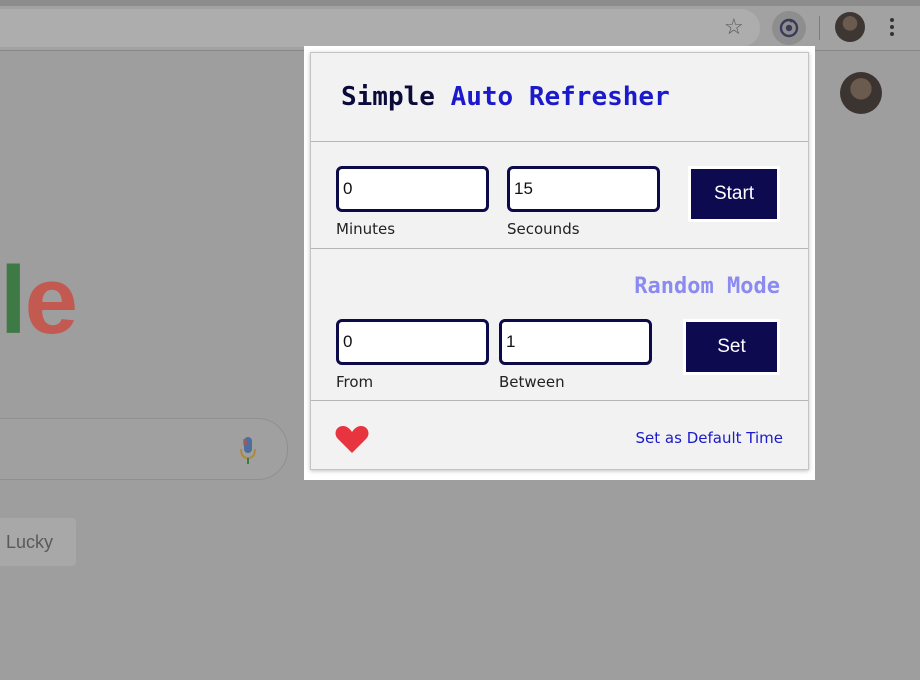  I want to click on divider-middle, so click(559, 248).